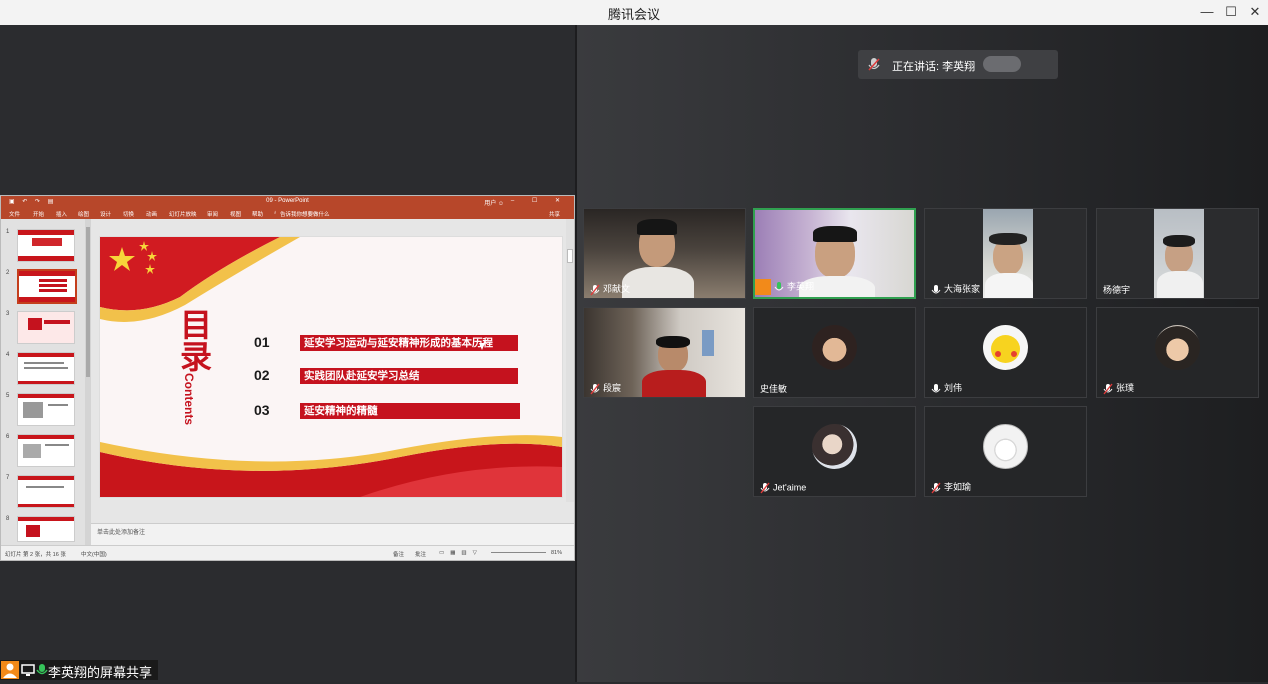 This screenshot has height=684, width=1268. What do you see at coordinates (262, 342) in the screenshot?
I see `toc-number: 01` at bounding box center [262, 342].